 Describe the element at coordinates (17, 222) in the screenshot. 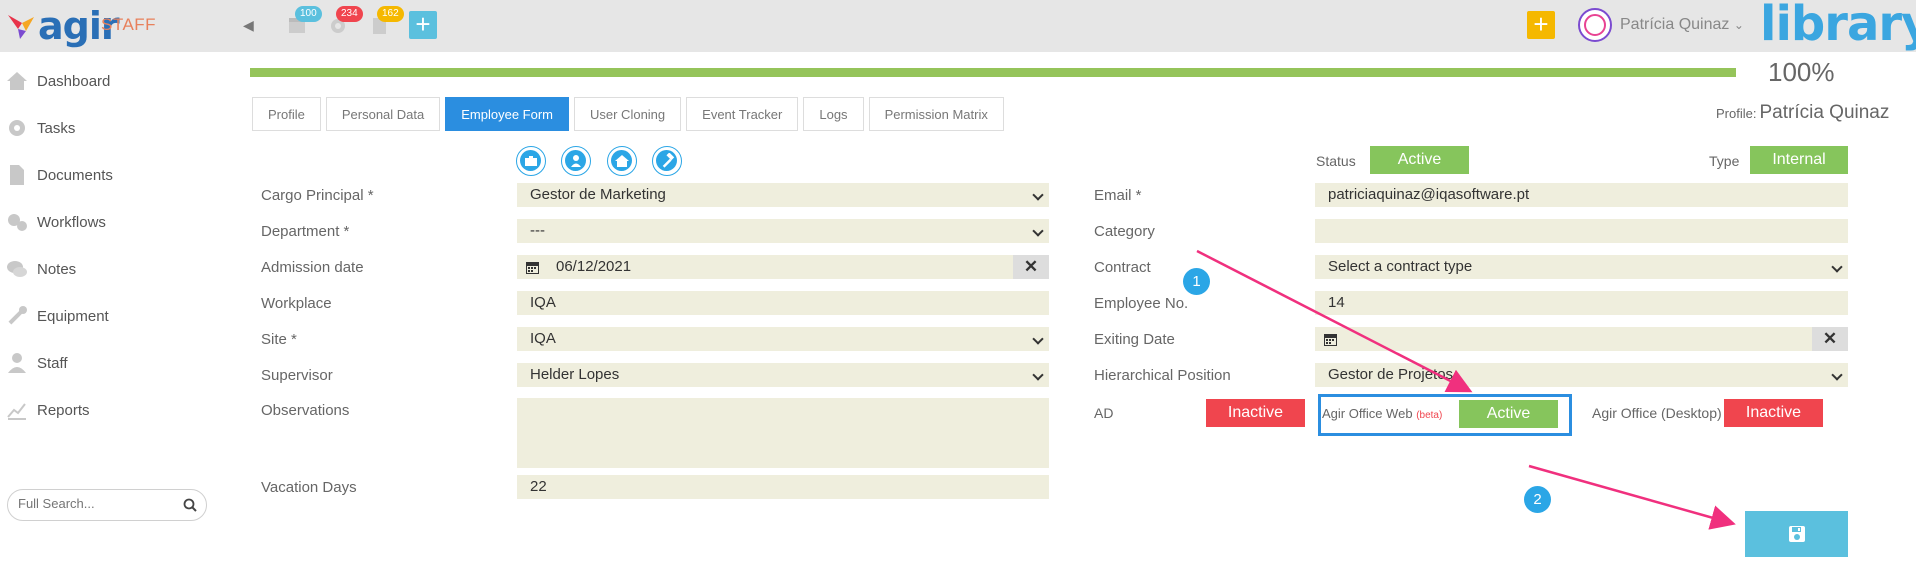

I see `gears-icon` at that location.